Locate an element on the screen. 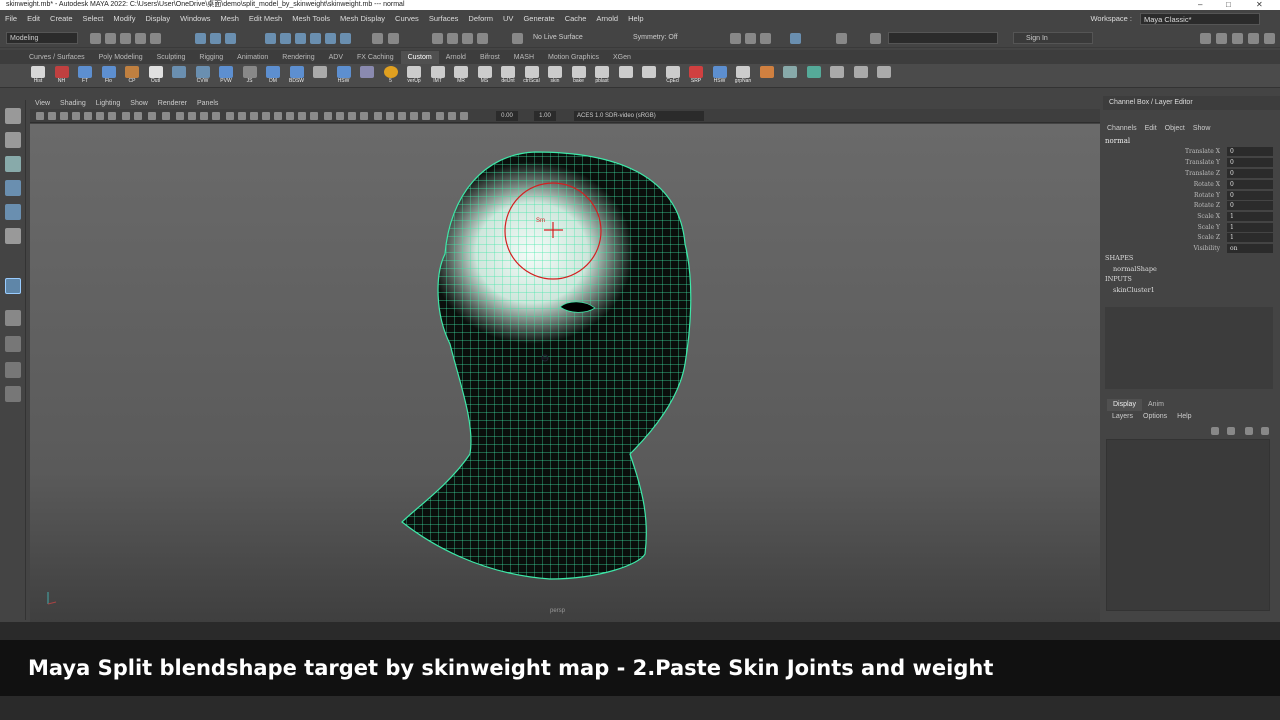  le-menu-help: Help is located at coordinates (1184, 417).